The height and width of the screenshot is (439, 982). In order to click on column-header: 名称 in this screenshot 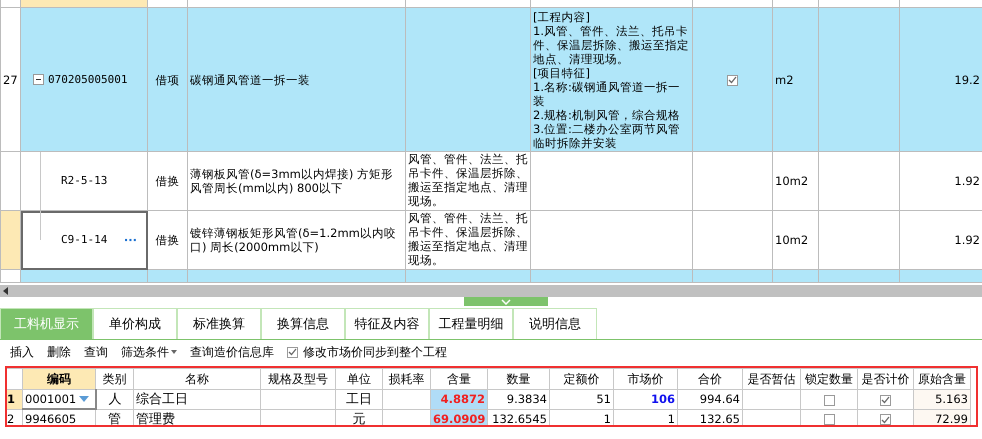, I will do `click(197, 379)`.